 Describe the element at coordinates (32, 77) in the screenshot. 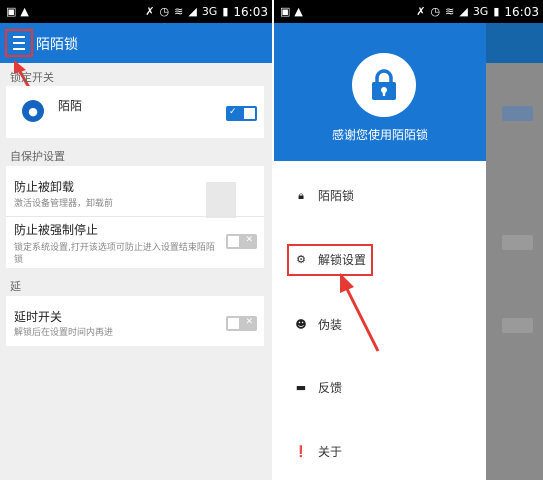

I see `section-header-lock: 锁定开关` at that location.